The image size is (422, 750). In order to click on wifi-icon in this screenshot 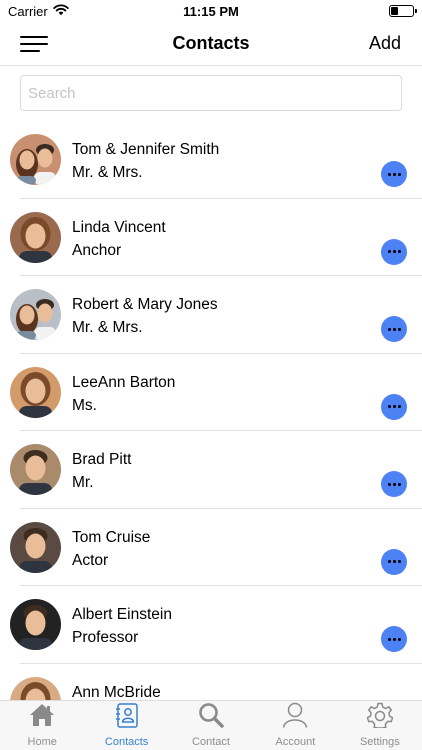, I will do `click(61, 11)`.